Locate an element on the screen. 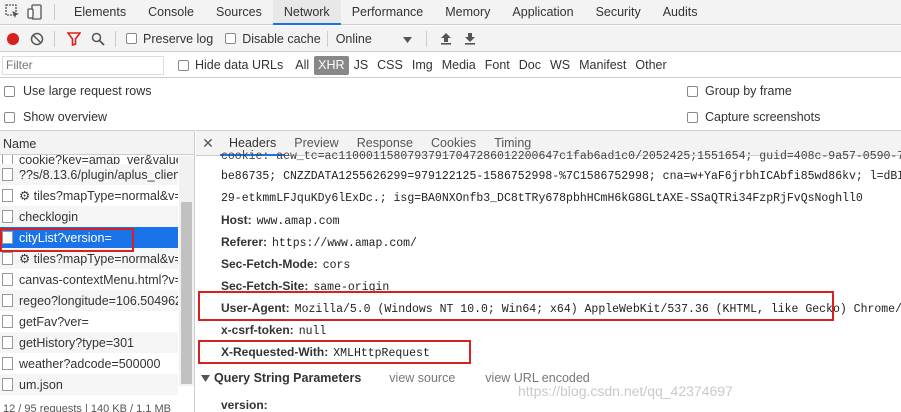 The image size is (901, 412). filter-type-manifest: Manifest is located at coordinates (602, 65).